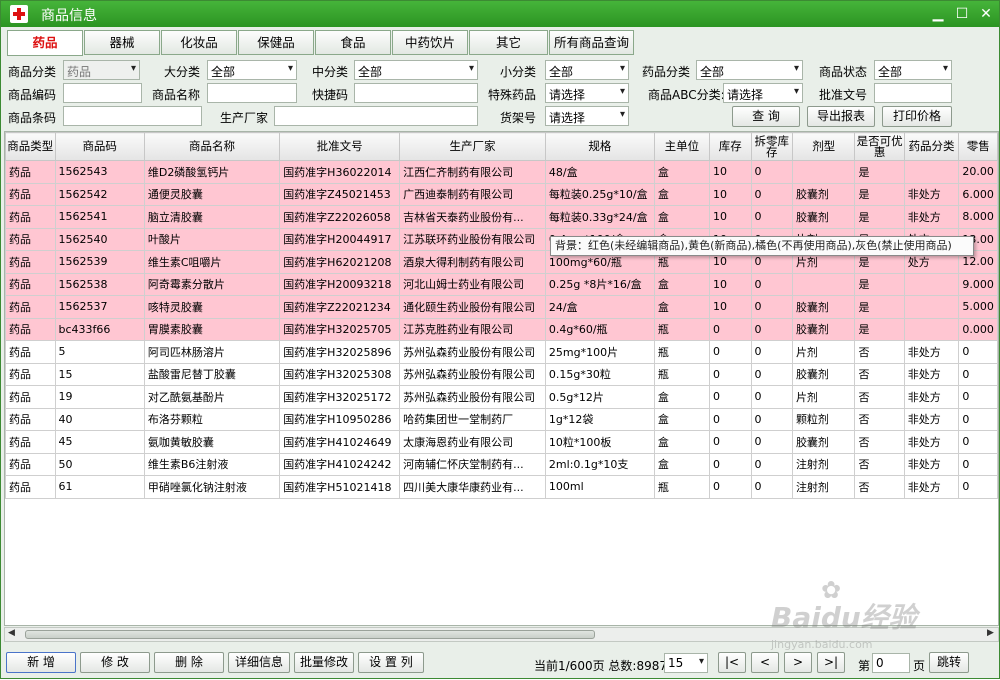 The height and width of the screenshot is (680, 1000). What do you see at coordinates (99, 217) in the screenshot?
I see `cell-code: 1562541` at bounding box center [99, 217].